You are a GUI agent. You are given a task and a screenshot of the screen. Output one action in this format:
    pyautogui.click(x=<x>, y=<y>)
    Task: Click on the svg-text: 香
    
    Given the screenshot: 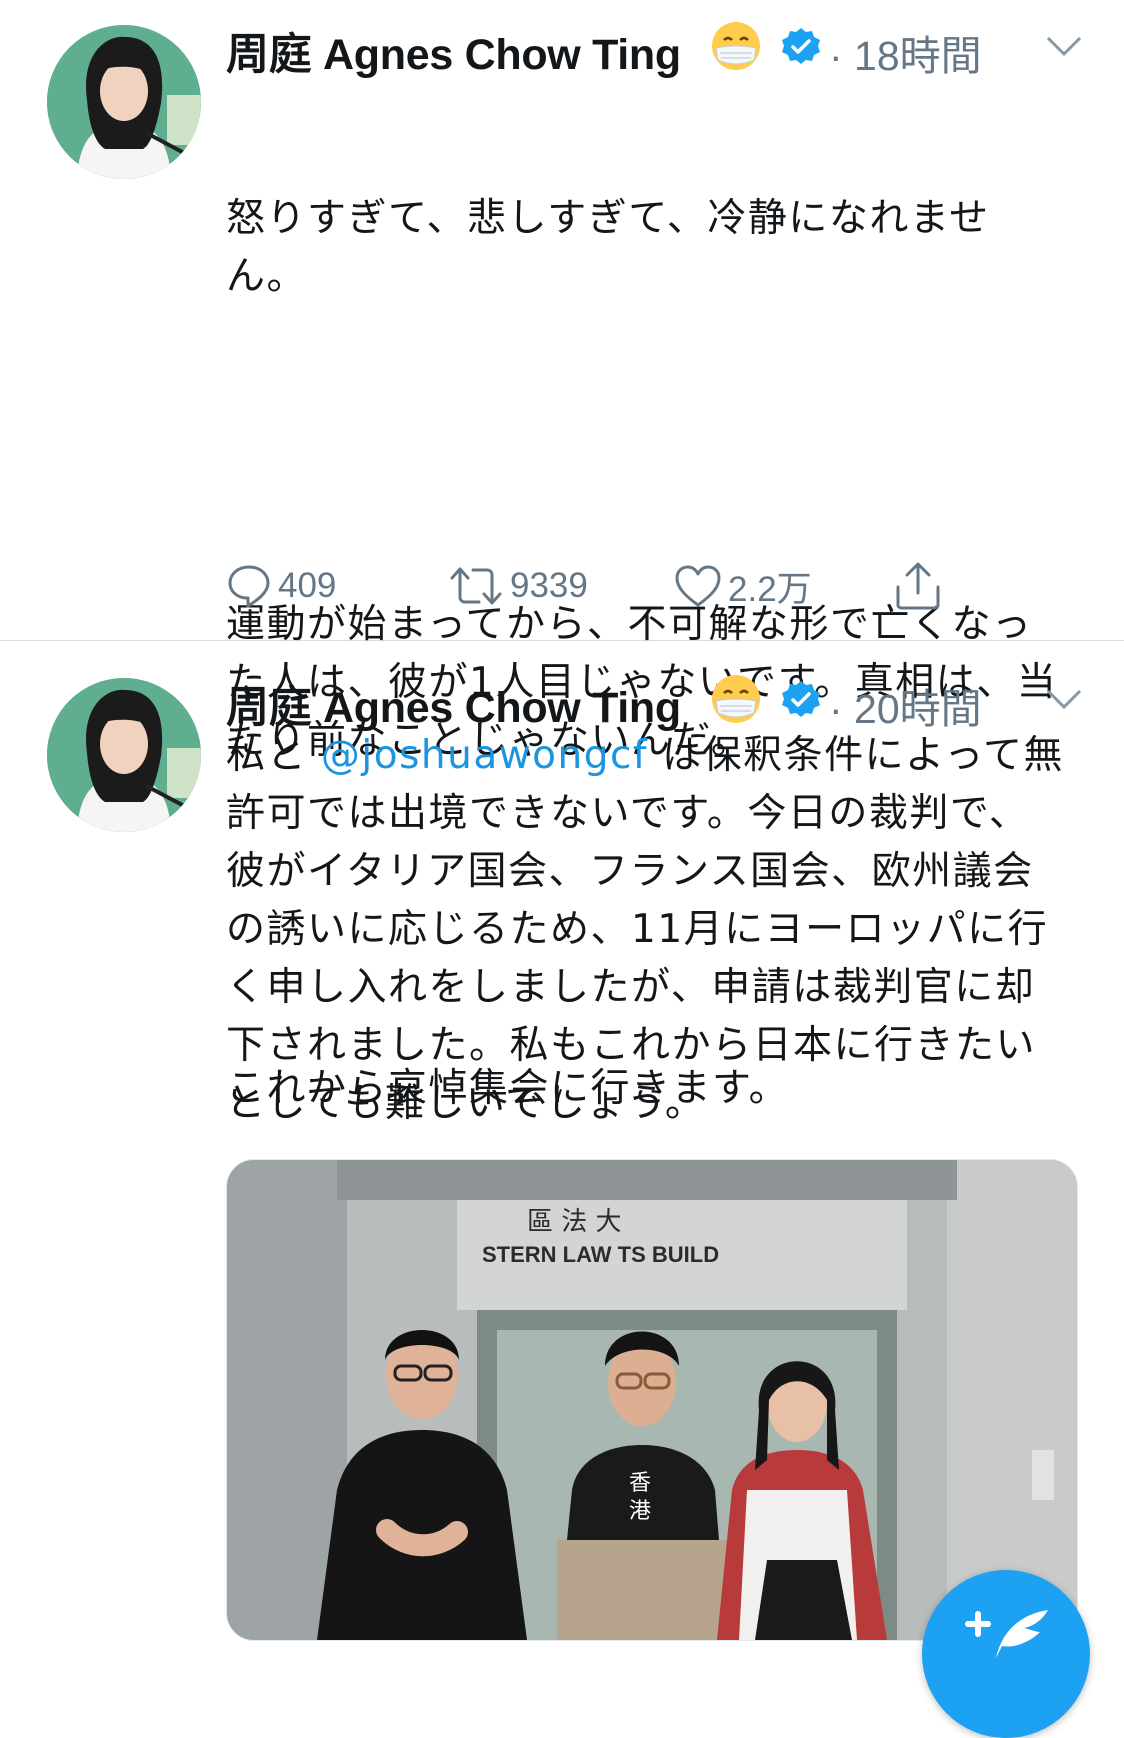 What is the action you would take?
    pyautogui.click(x=640, y=1483)
    